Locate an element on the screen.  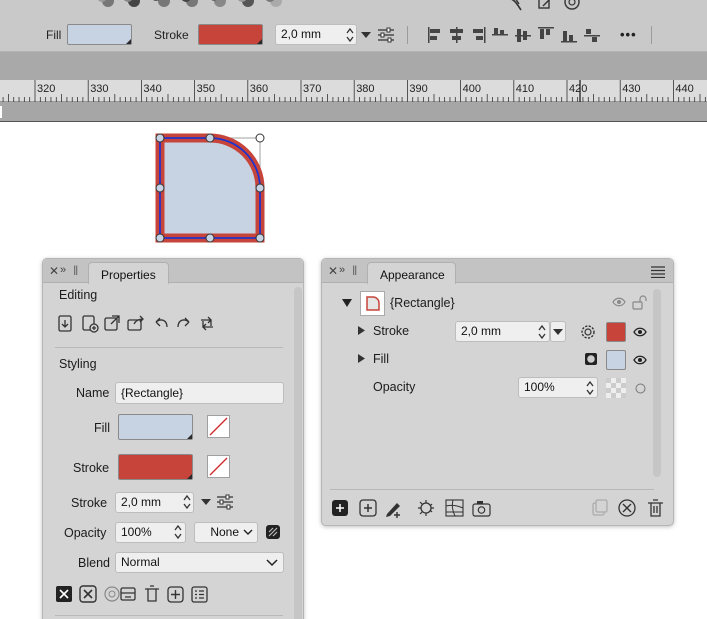
tab-appearance: Appearance is located at coordinates (411, 273).